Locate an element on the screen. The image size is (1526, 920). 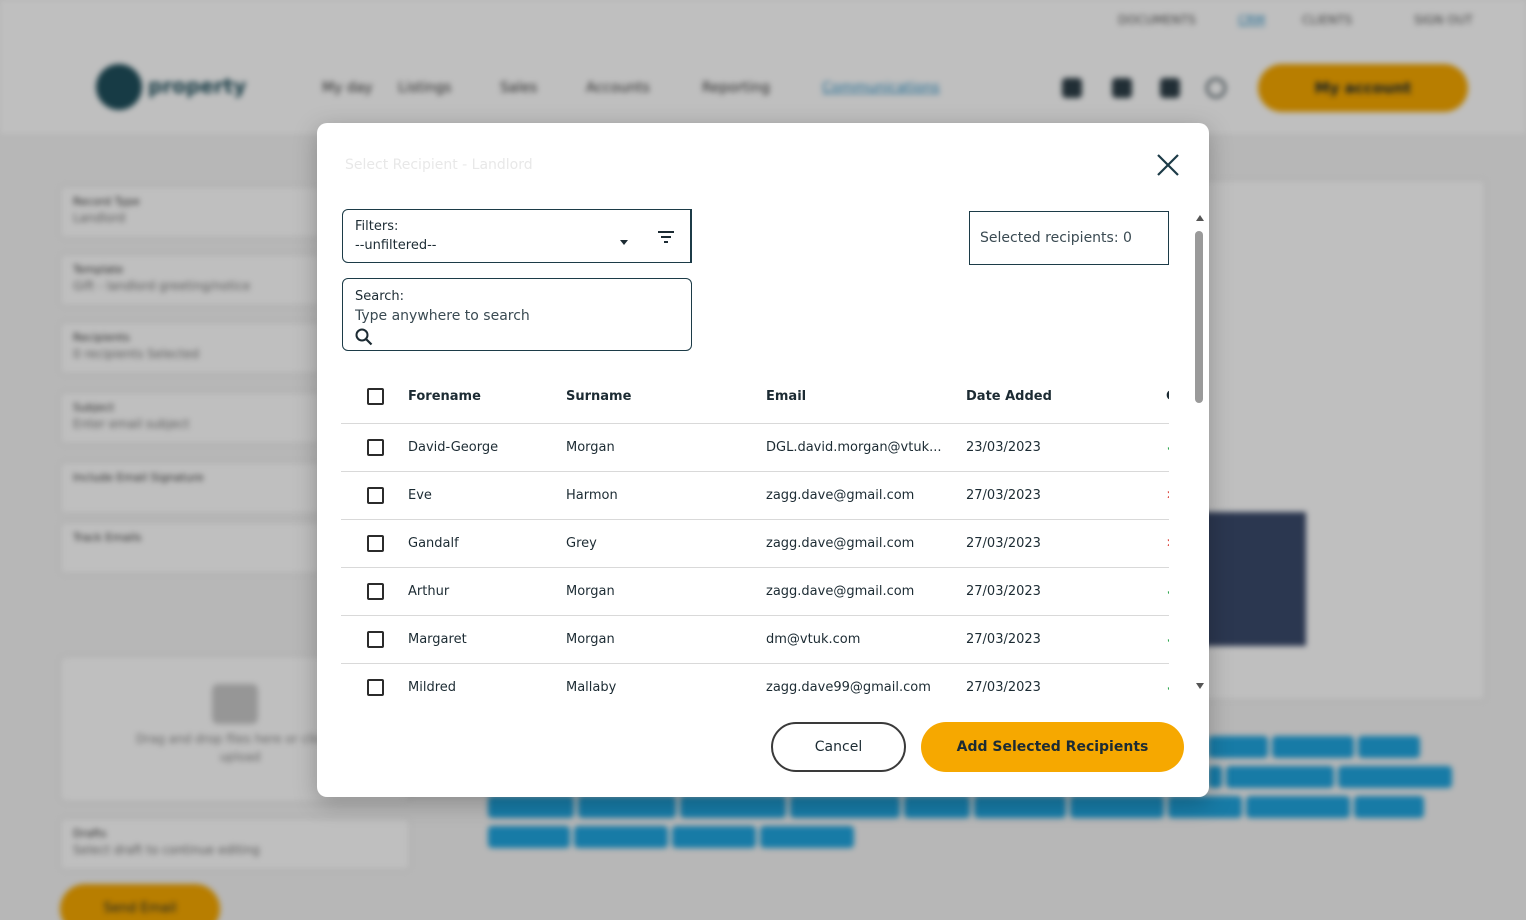
forename-cell: Mildred is located at coordinates (487, 685).